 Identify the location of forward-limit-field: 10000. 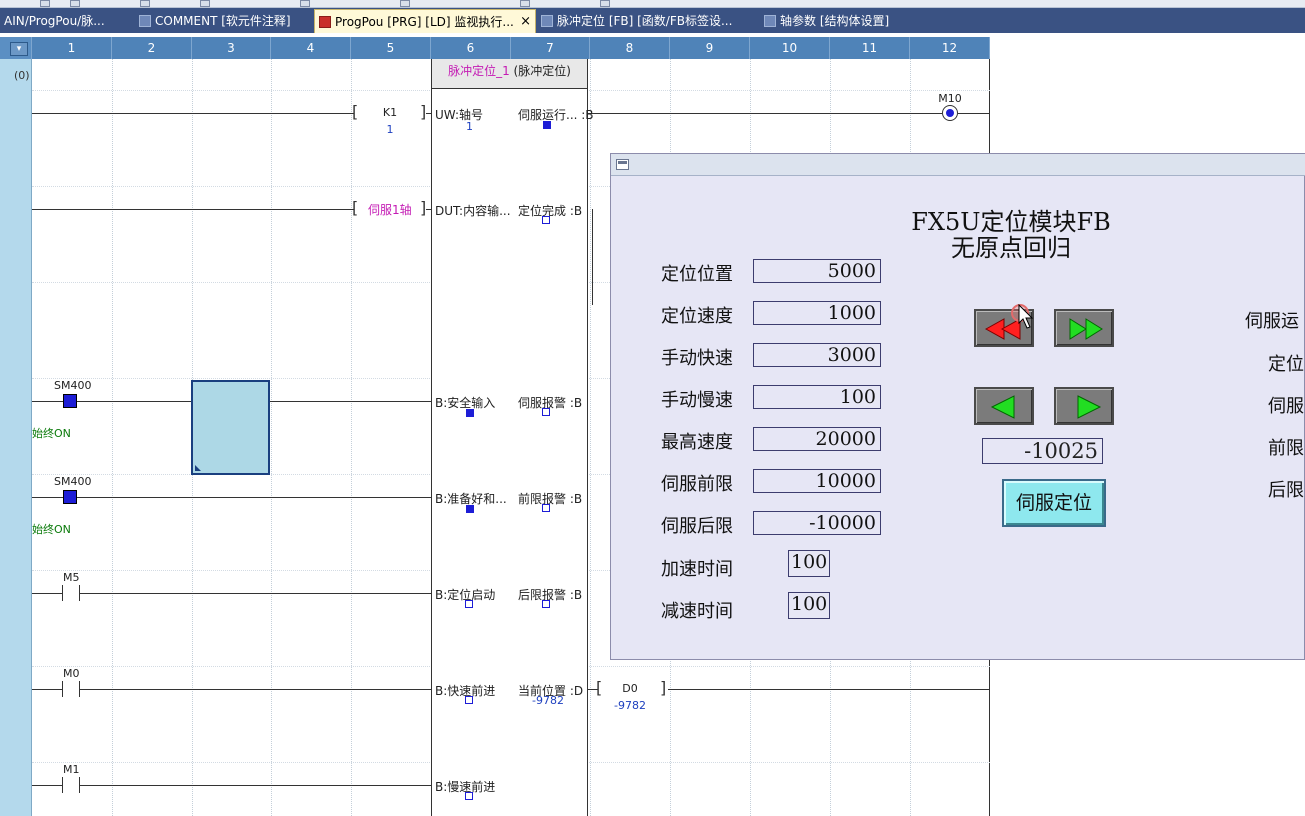
(817, 481).